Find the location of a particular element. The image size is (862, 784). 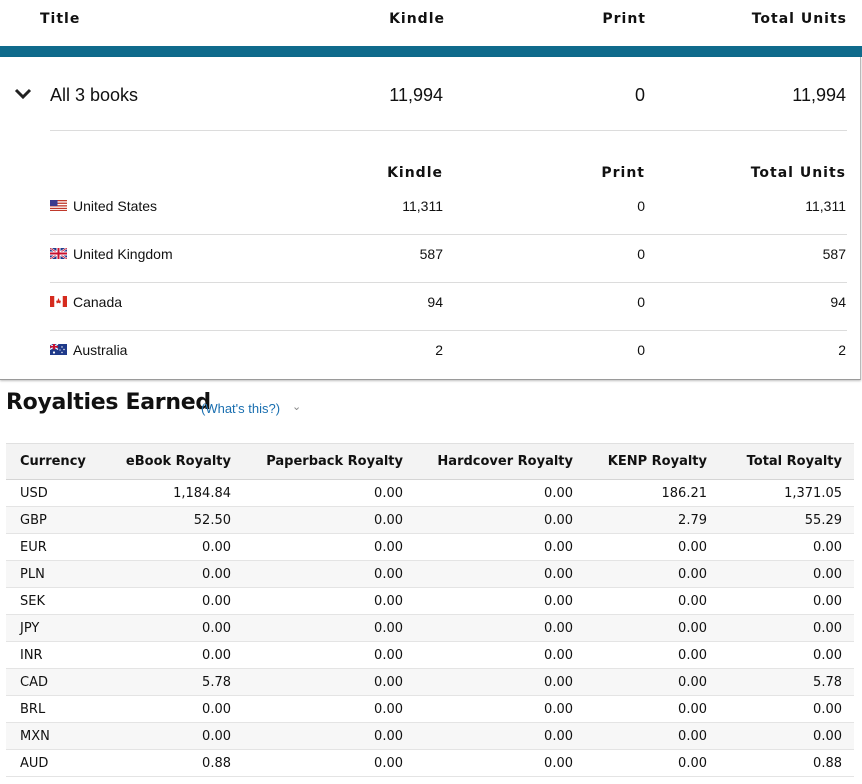

col-header-print: Print is located at coordinates (596, 19).